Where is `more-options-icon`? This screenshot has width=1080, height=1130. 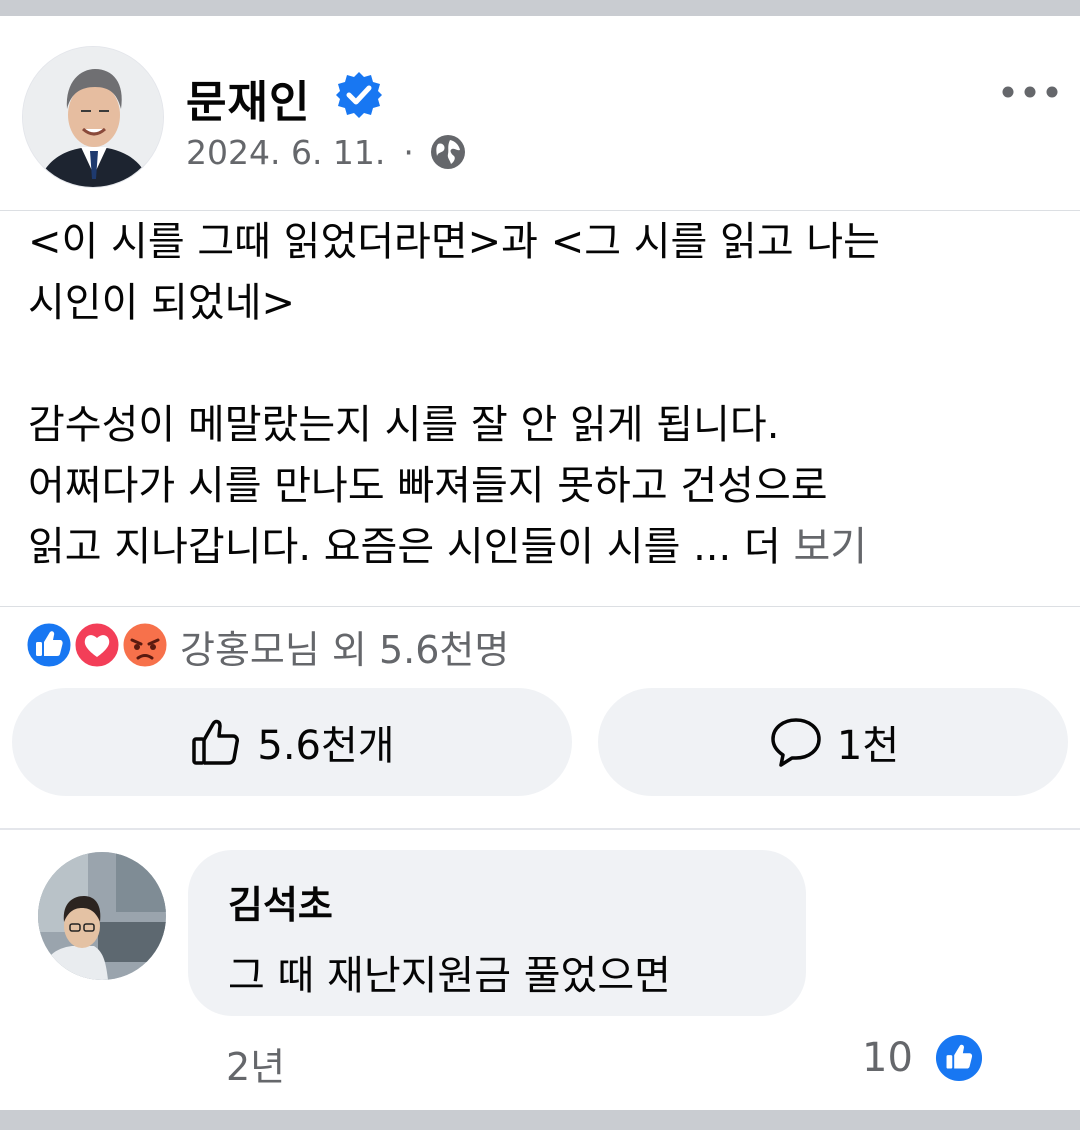
more-options-icon is located at coordinates (1030, 92).